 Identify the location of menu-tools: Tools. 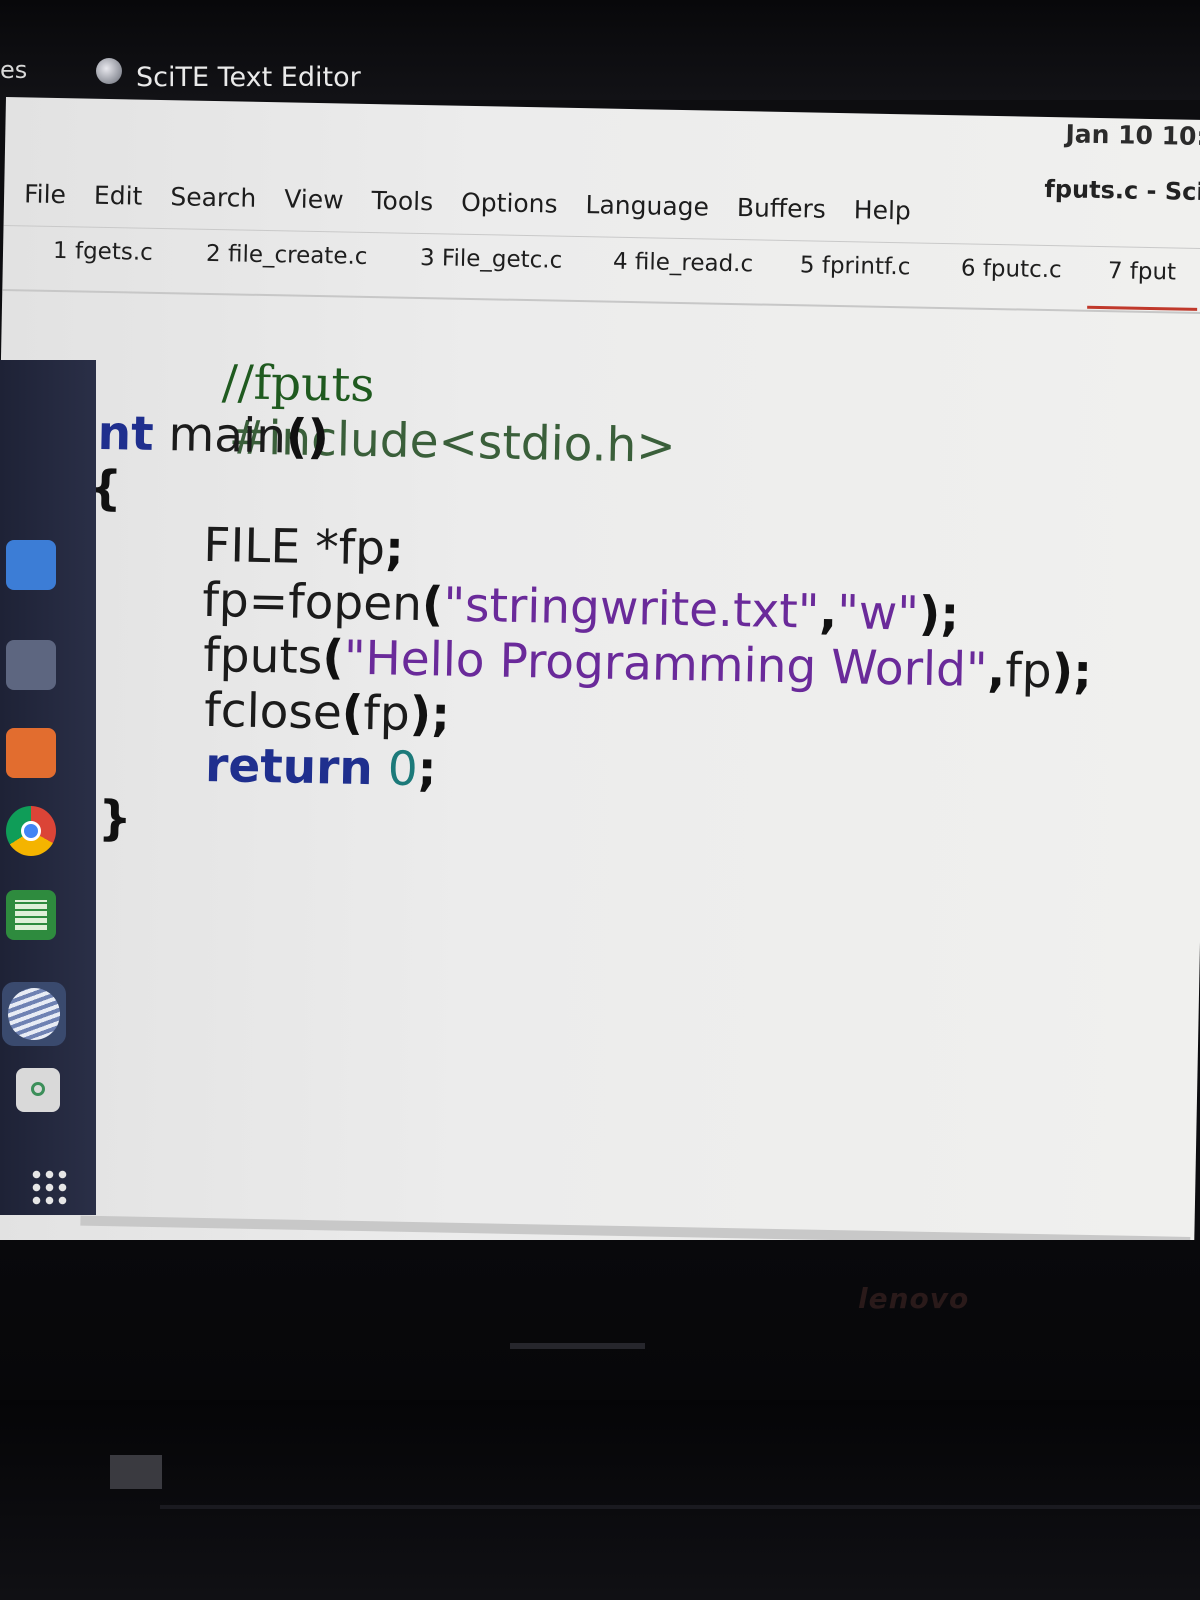
(402, 201).